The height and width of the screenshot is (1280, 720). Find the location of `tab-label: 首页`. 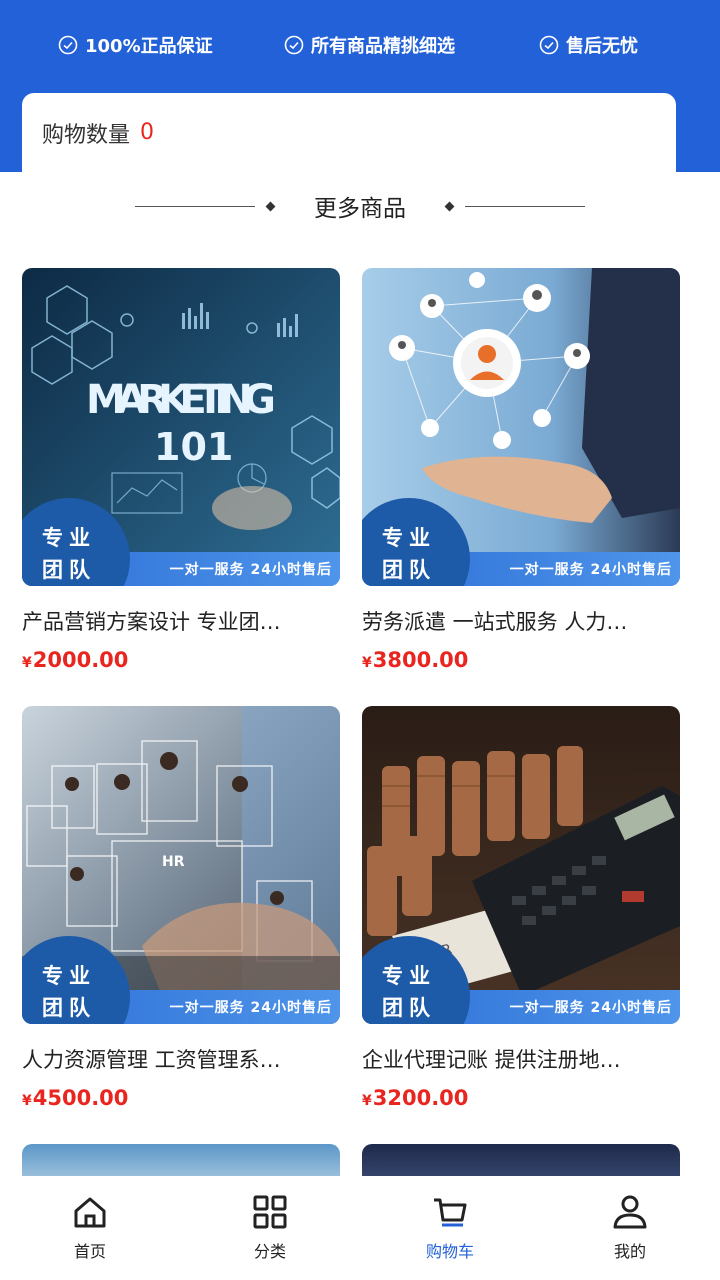

tab-label: 首页 is located at coordinates (89, 1251).